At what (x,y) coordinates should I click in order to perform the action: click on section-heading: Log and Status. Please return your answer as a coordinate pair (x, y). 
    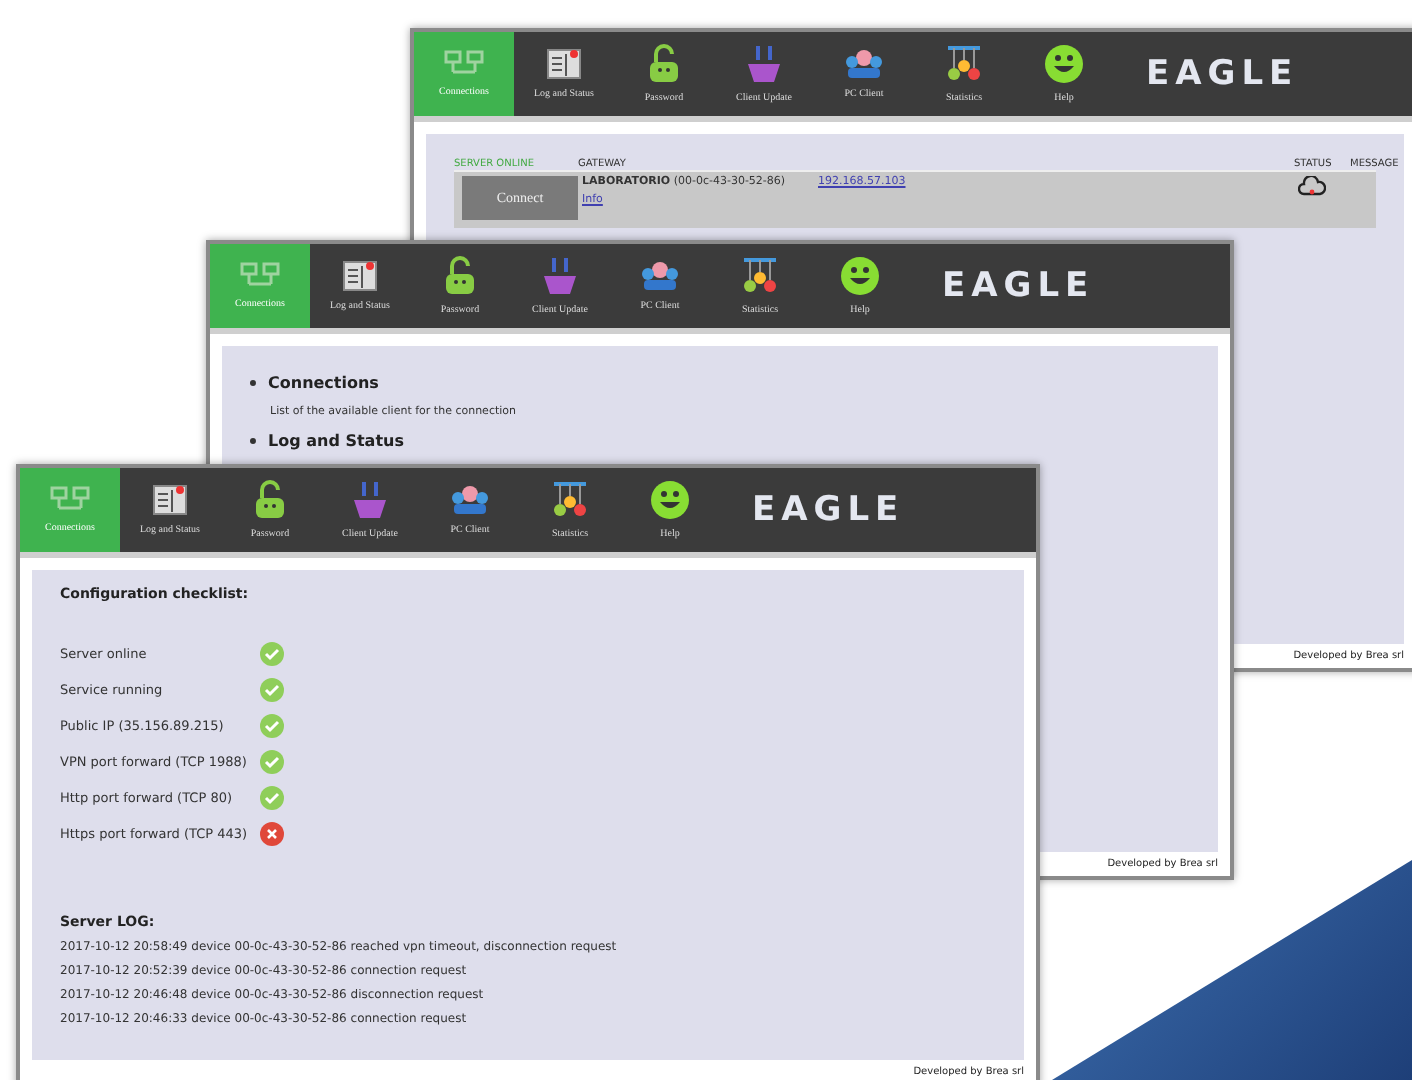
    Looking at the image, I should click on (336, 441).